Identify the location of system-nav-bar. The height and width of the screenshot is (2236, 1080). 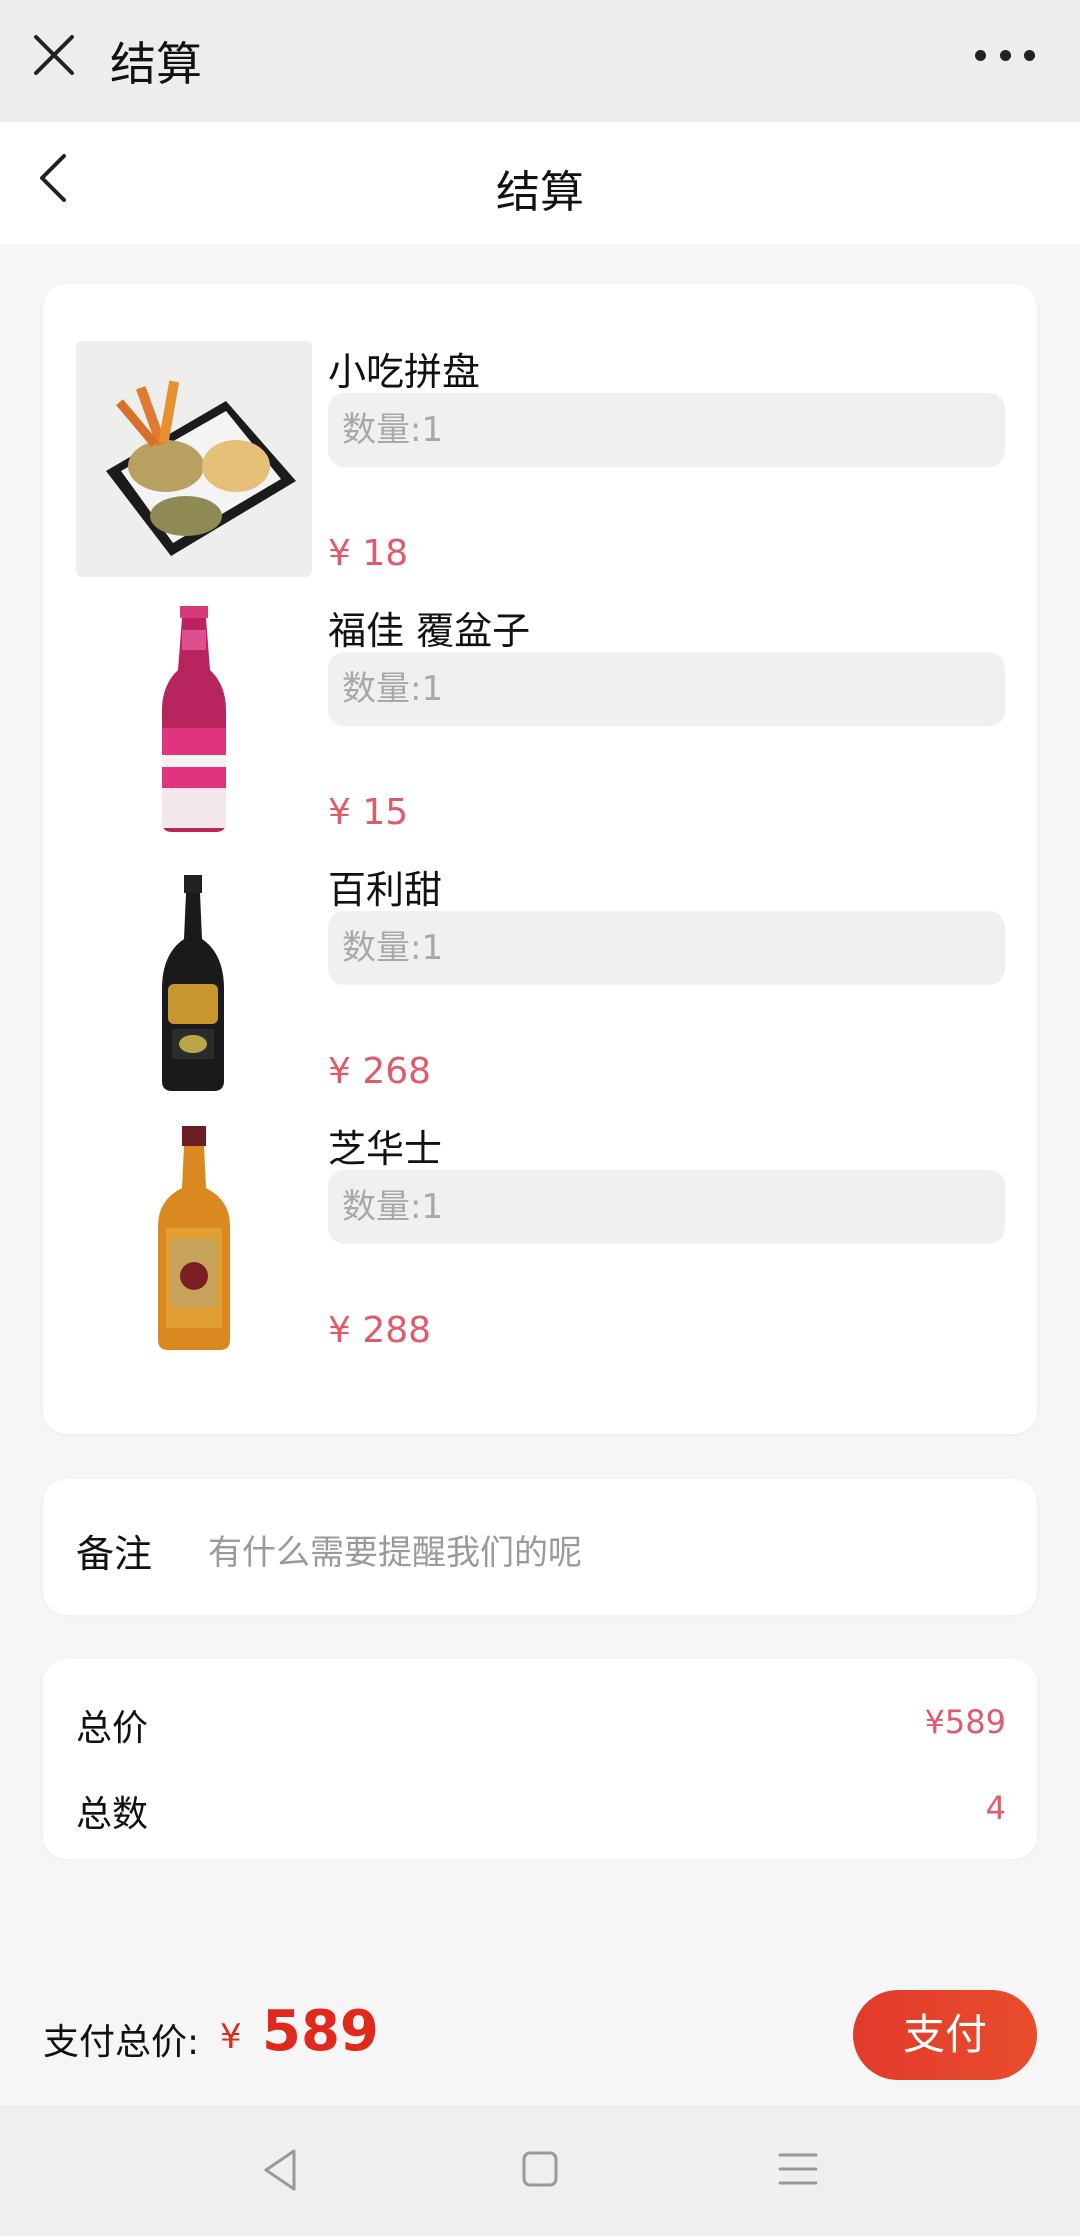
(540, 2170).